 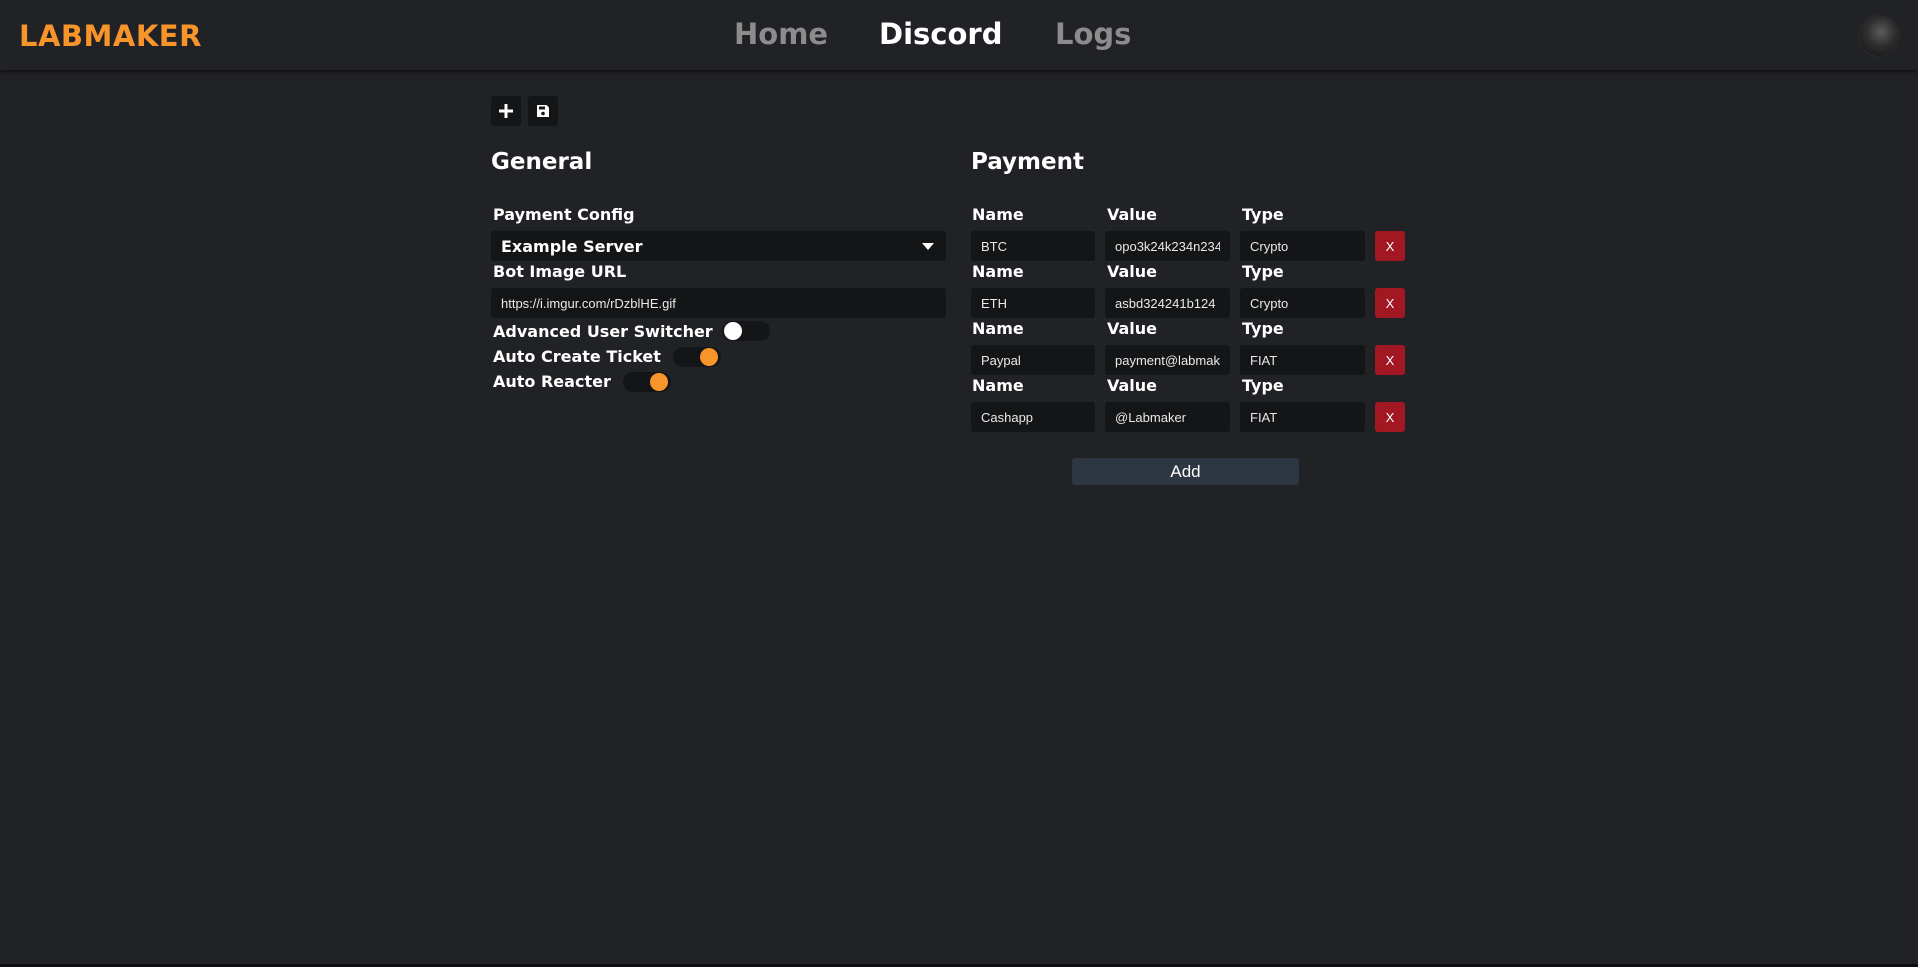 I want to click on plus-icon, so click(x=506, y=111).